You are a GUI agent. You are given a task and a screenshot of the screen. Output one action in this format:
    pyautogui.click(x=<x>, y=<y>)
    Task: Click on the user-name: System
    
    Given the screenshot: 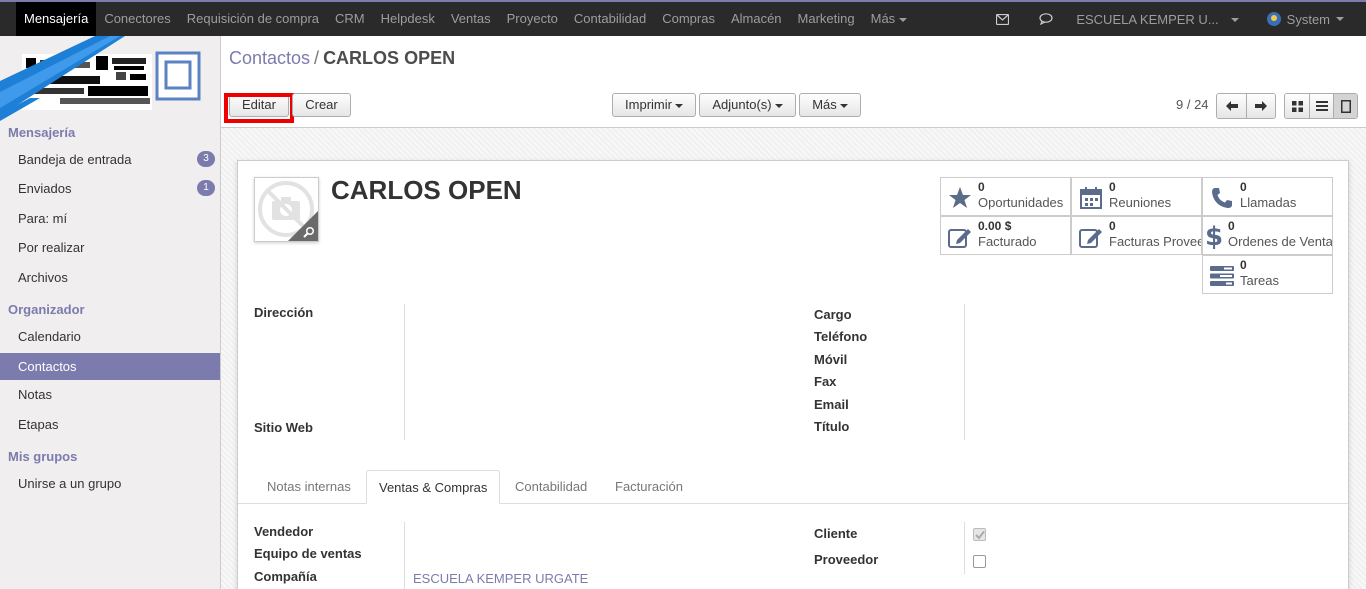 What is the action you would take?
    pyautogui.click(x=1308, y=19)
    